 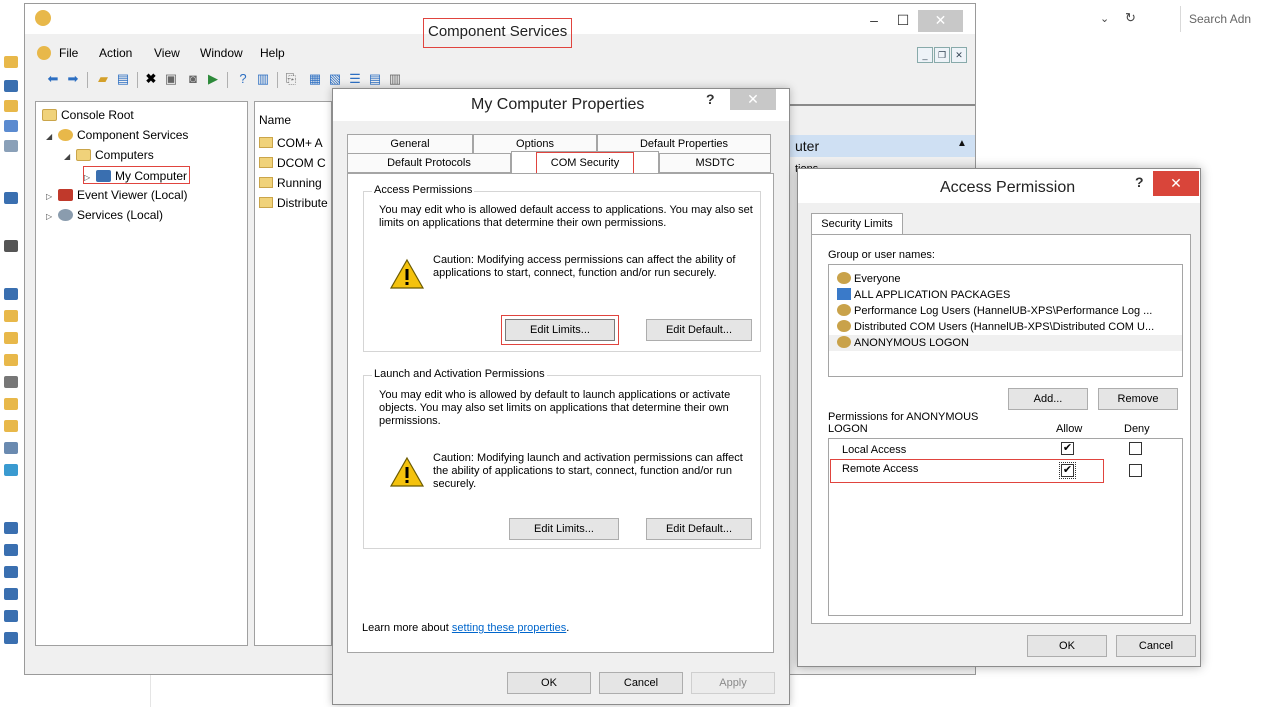 I want to click on tab-default-protocols: Default Protocols, so click(x=429, y=163).